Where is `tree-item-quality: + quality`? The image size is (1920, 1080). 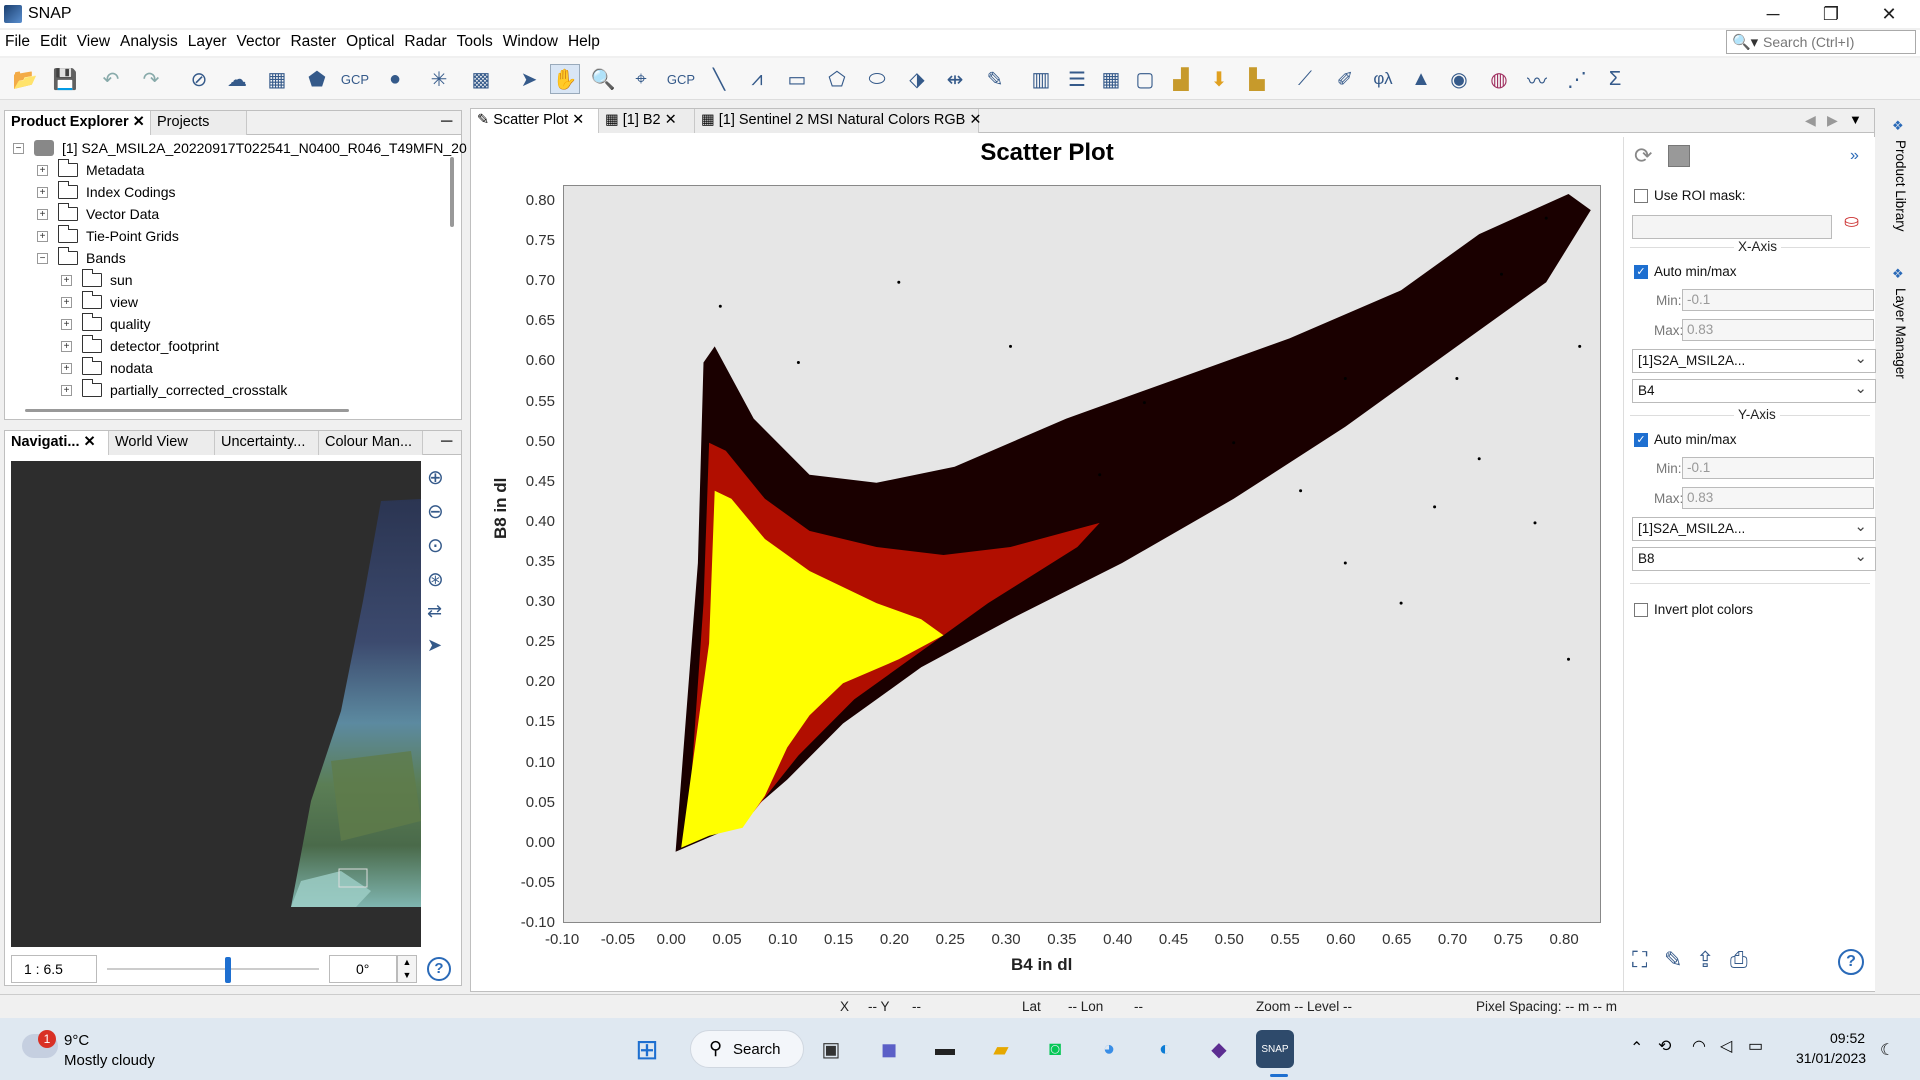
tree-item-quality: + quality is located at coordinates (105, 324).